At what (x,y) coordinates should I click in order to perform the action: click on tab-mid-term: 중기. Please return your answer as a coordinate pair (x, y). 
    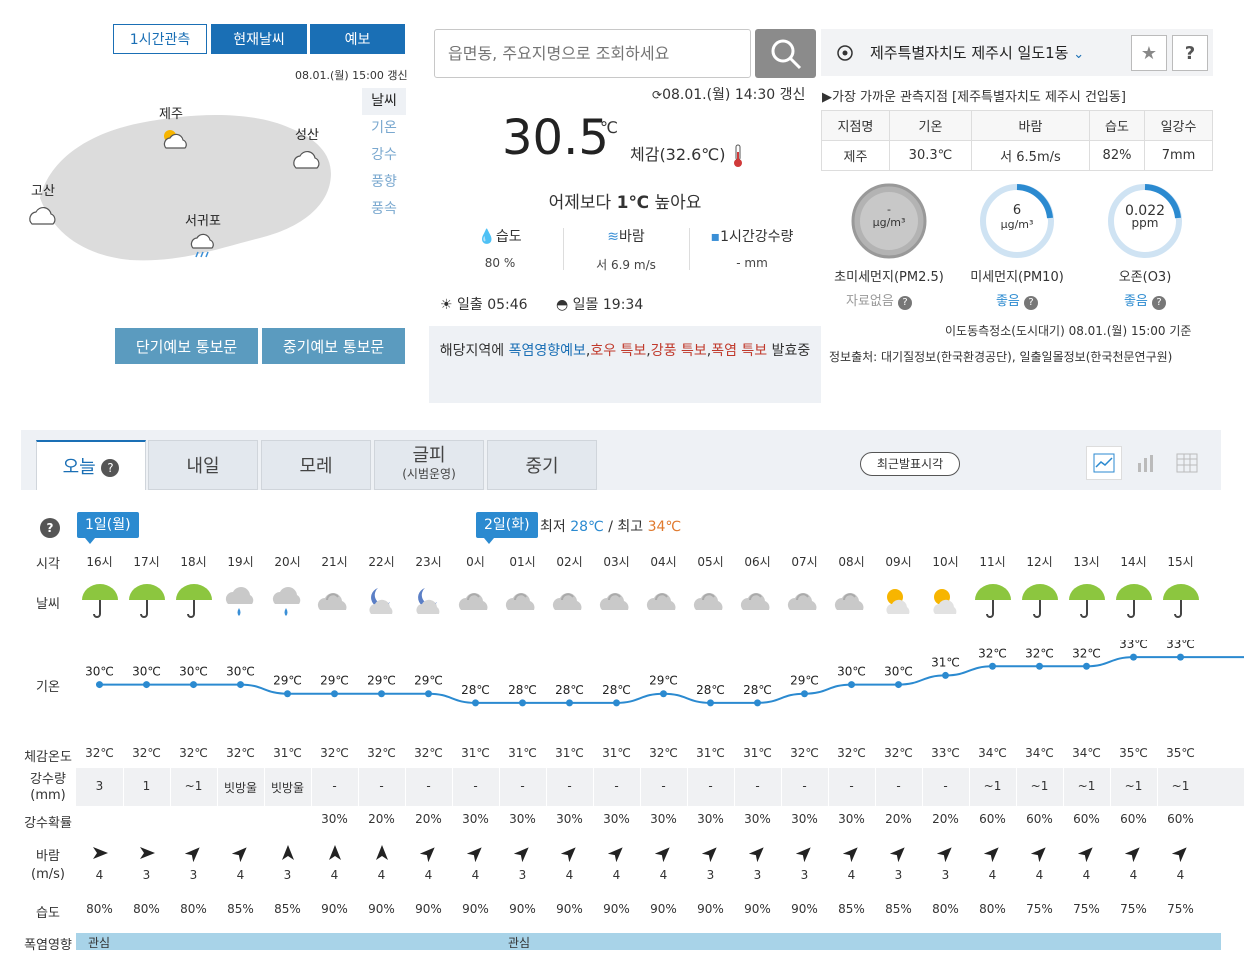
    Looking at the image, I should click on (542, 465).